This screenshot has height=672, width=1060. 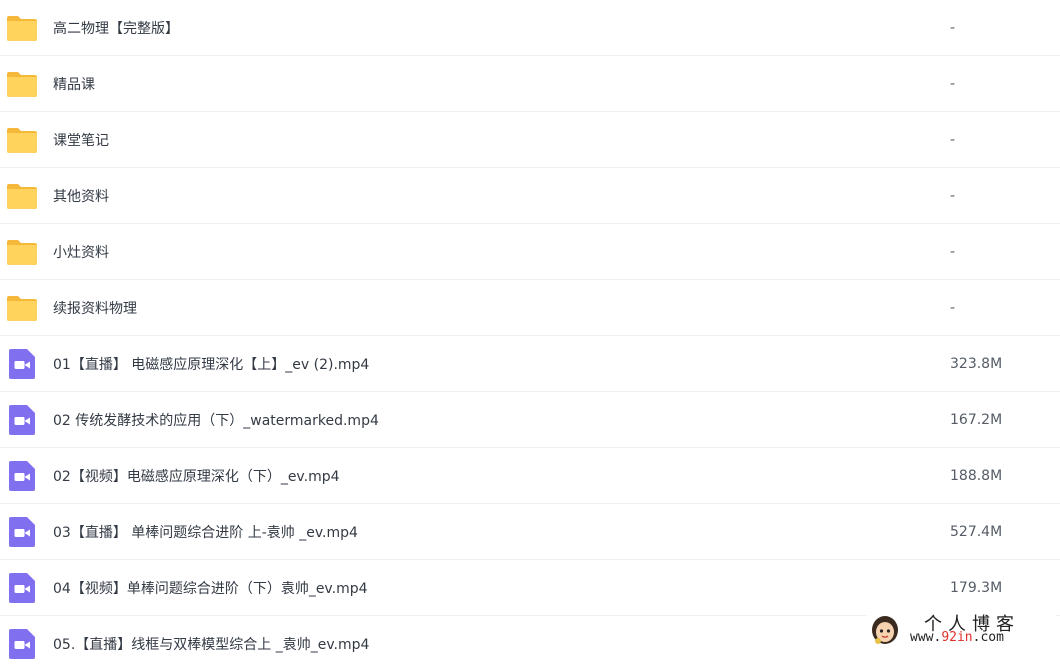 What do you see at coordinates (926, 637) in the screenshot?
I see `watermark-url-prefix: www.` at bounding box center [926, 637].